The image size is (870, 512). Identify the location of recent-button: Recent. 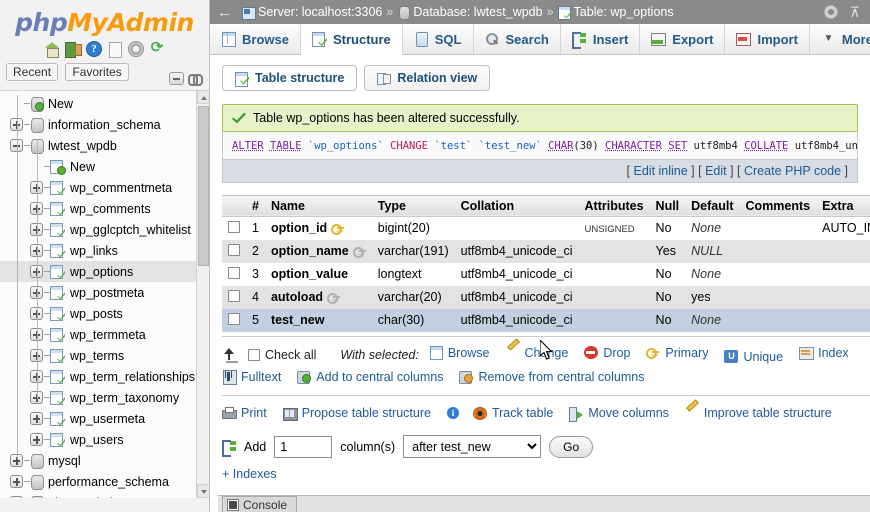
(32, 72).